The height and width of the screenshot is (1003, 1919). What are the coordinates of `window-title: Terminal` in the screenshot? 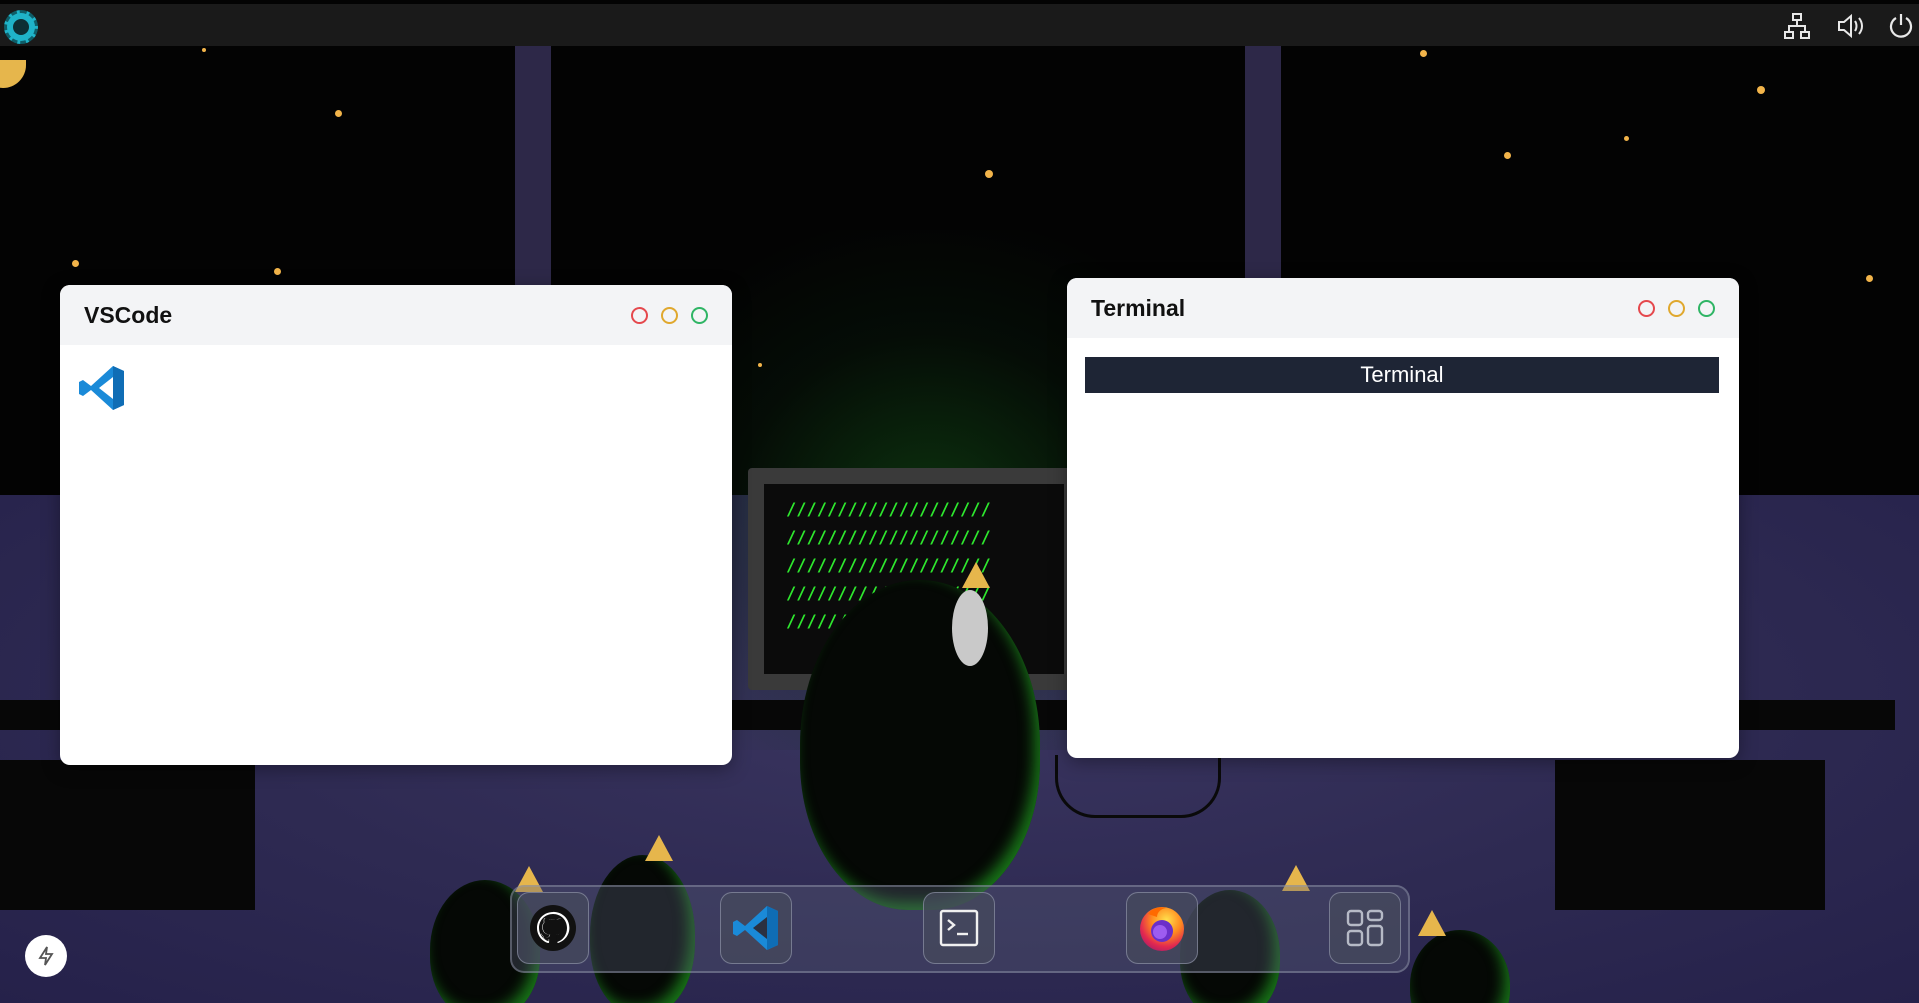 It's located at (1138, 307).